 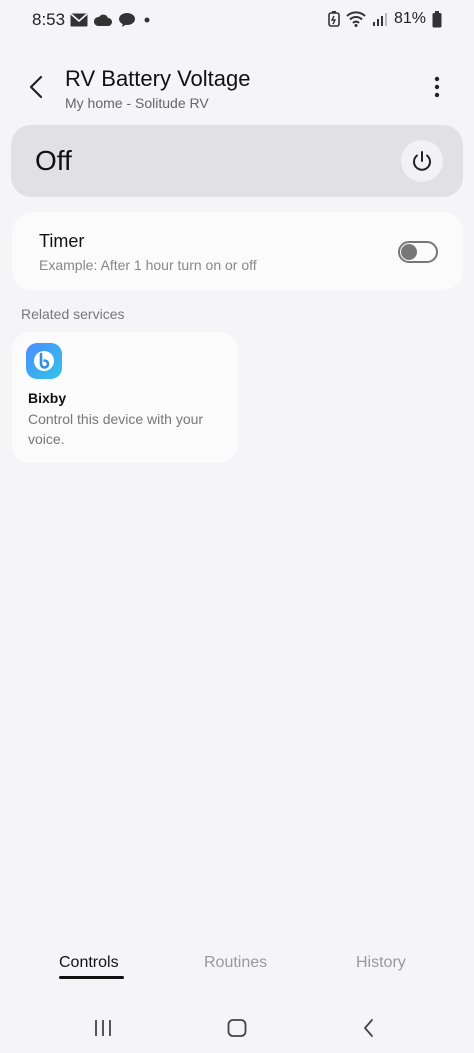 I want to click on power-button, so click(x=422, y=161).